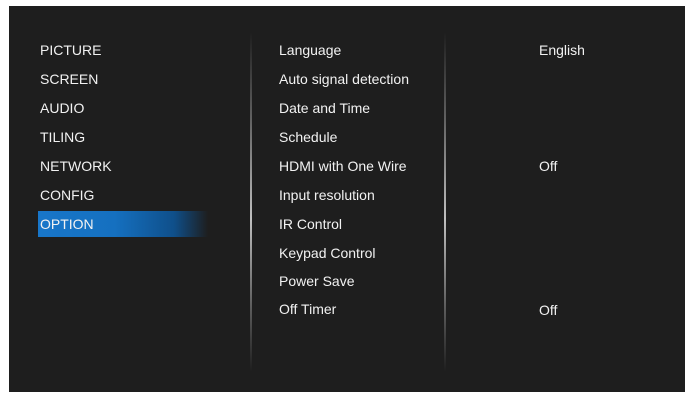 This screenshot has height=401, width=694. I want to click on value-hdmi-with-one-wire: Off, so click(548, 166).